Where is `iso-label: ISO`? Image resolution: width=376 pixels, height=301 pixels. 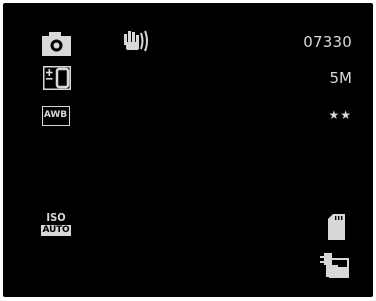 iso-label: ISO is located at coordinates (56, 217).